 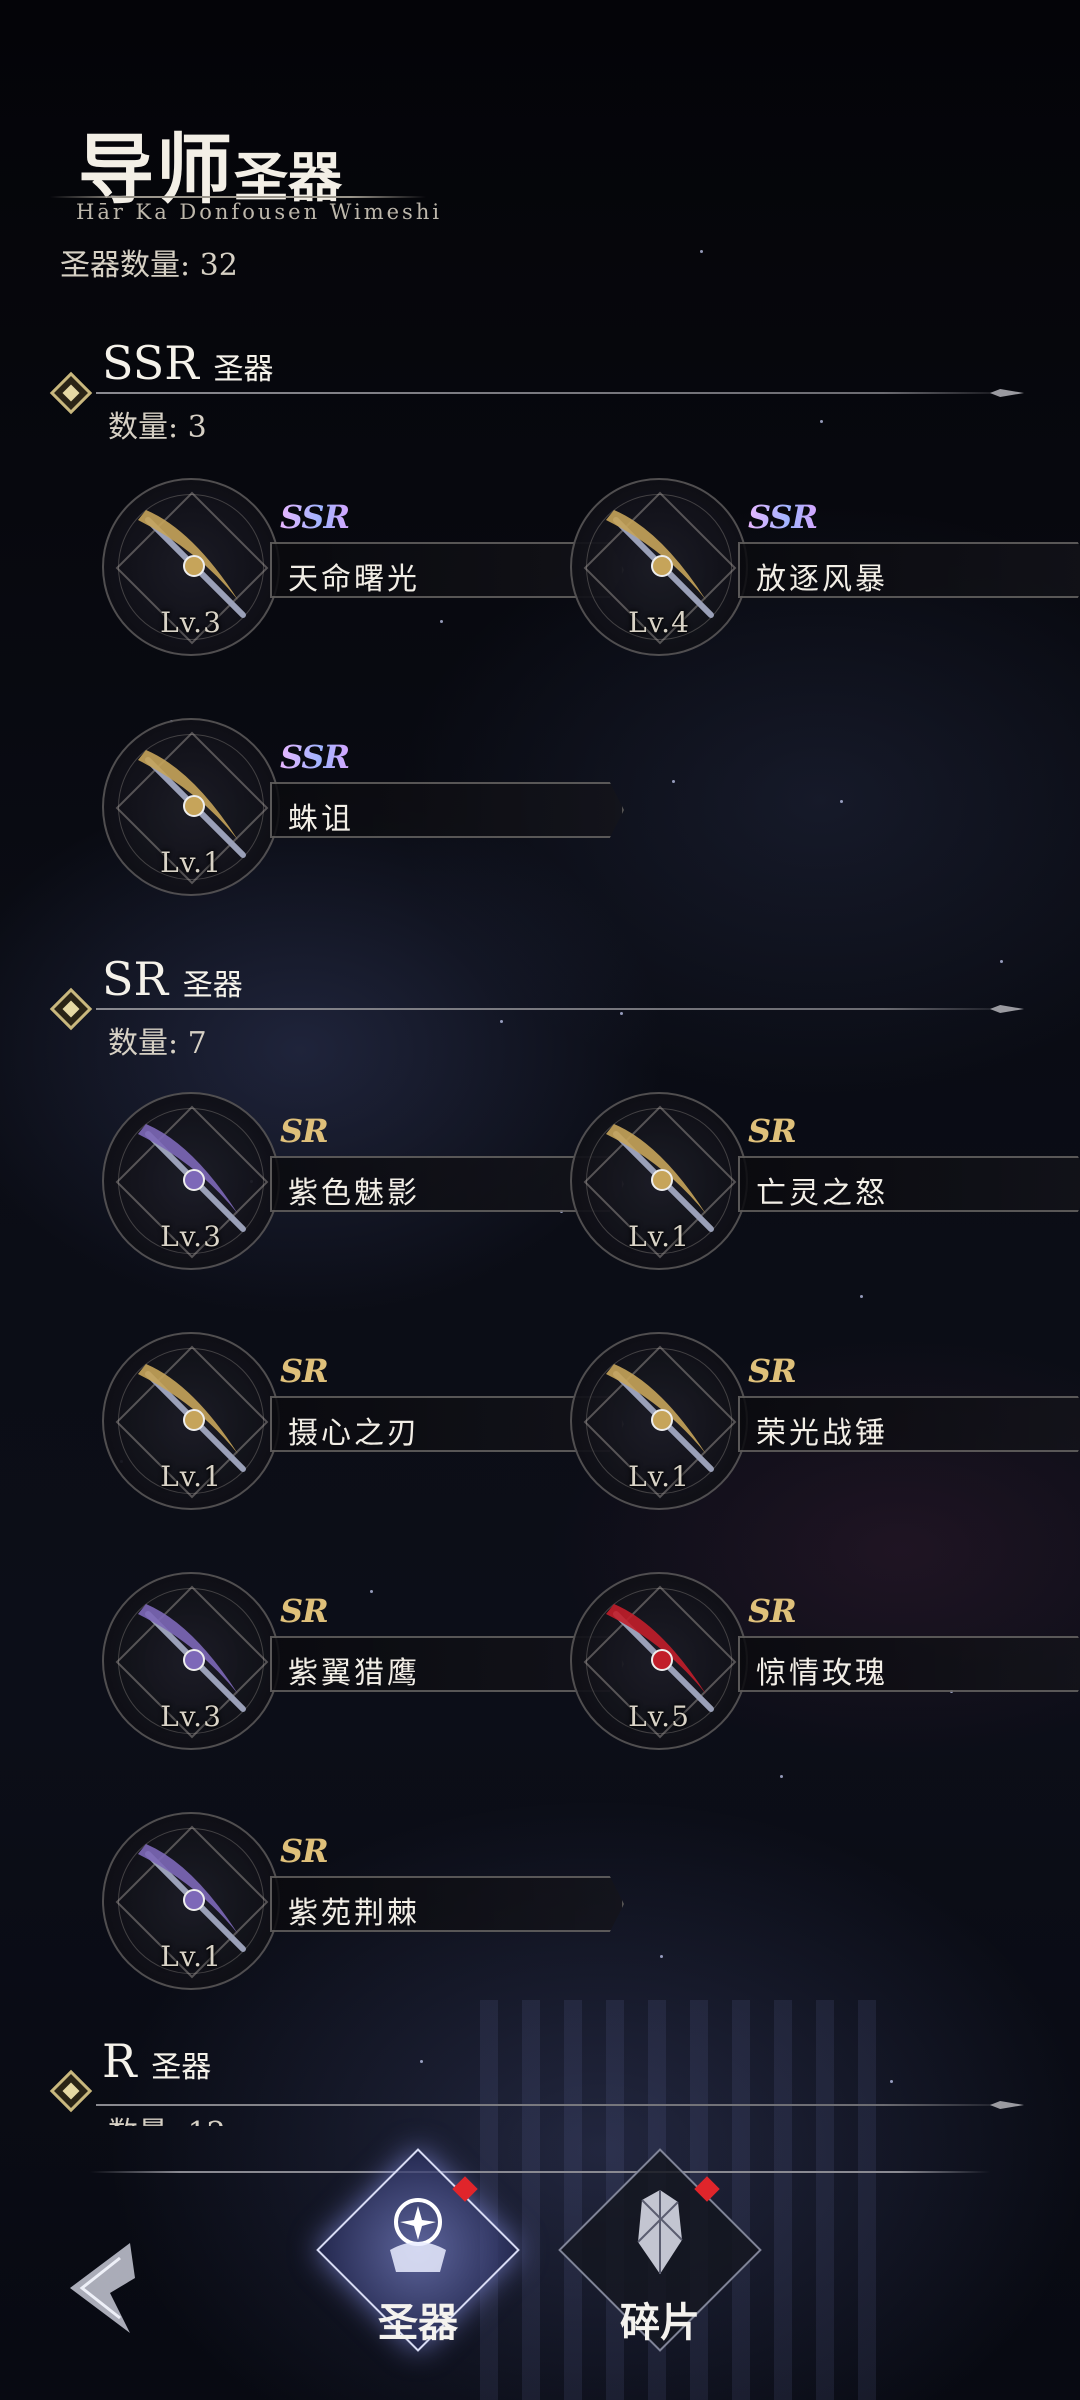 I want to click on artifact-emblem-icon, so click(x=418, y=2235).